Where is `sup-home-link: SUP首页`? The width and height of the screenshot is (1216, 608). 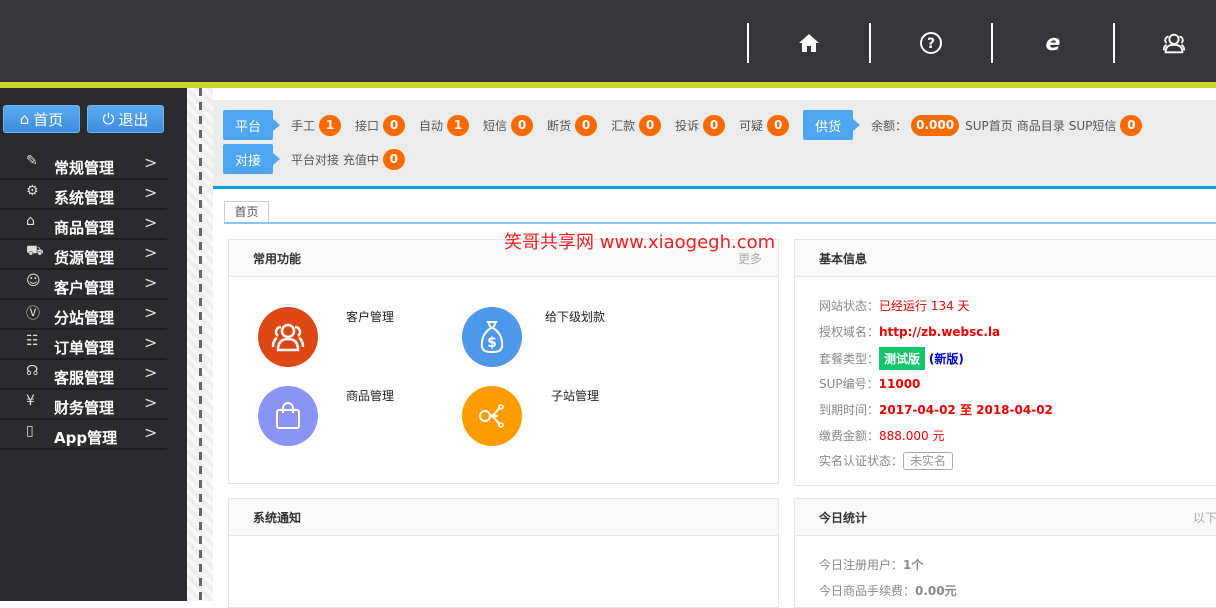 sup-home-link: SUP首页 is located at coordinates (989, 125).